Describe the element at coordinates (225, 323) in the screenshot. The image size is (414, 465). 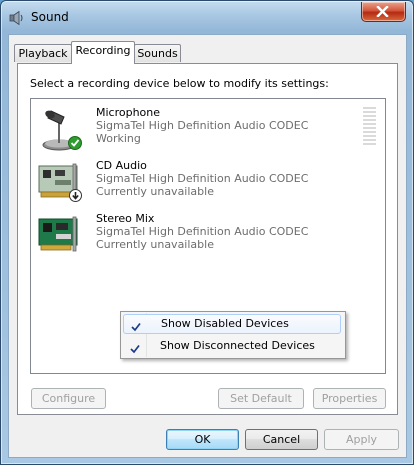
I see `menu-item-label: Show Disabled Devices` at that location.